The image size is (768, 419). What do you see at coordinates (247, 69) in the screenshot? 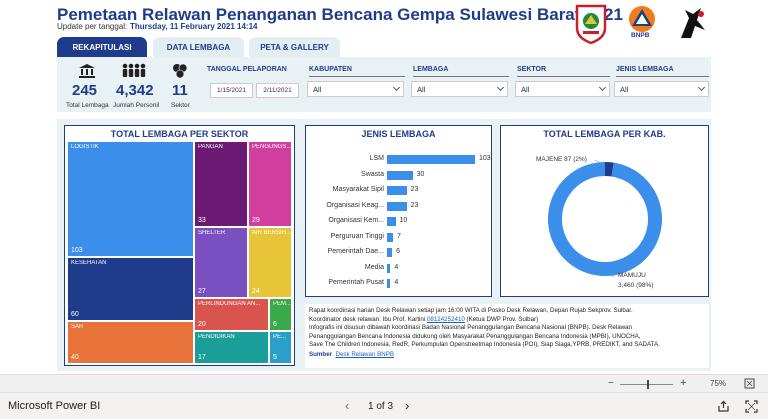
I see `filter-date-label: TANGGAL PELAPORAN` at bounding box center [247, 69].